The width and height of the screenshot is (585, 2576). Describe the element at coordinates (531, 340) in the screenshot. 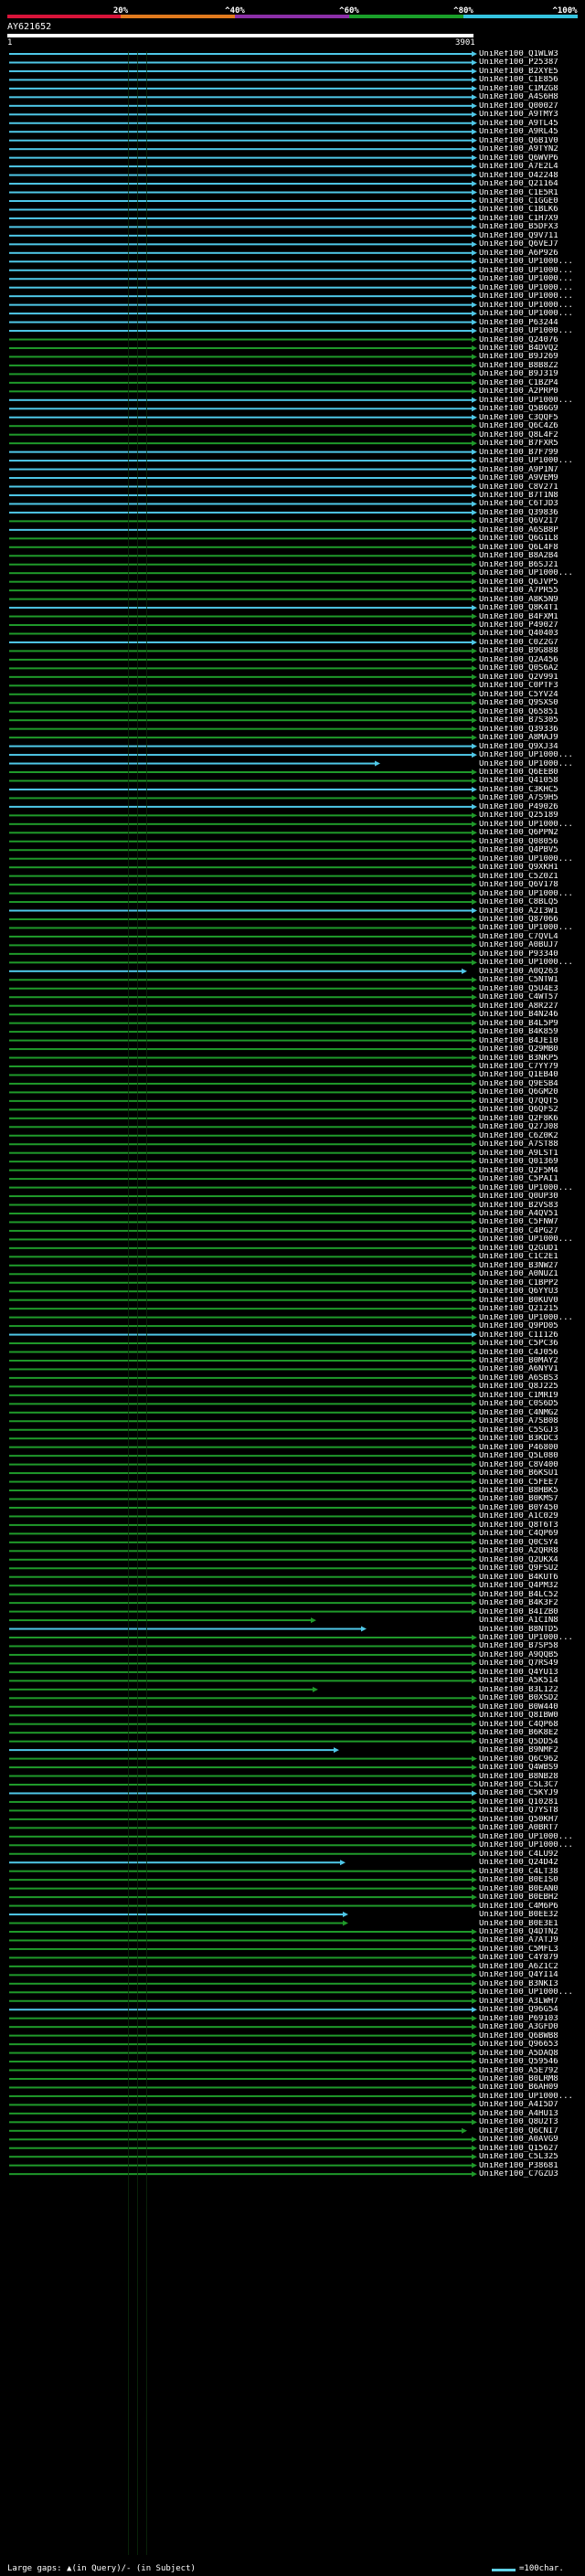

I see `hit-label: UniRef100_Q24076` at that location.